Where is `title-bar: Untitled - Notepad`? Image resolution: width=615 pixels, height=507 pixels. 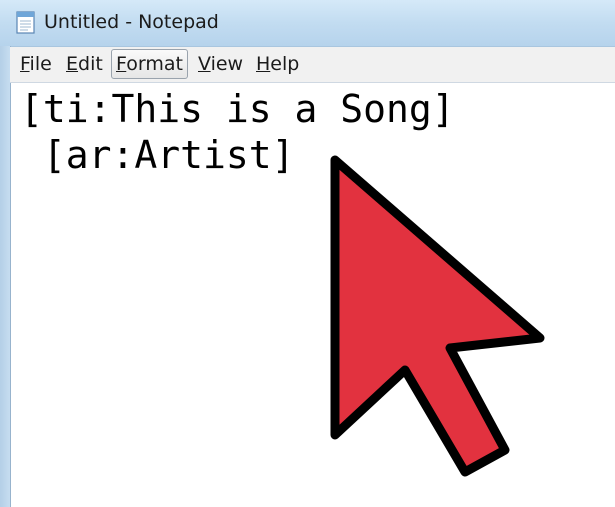 title-bar: Untitled - Notepad is located at coordinates (307, 23).